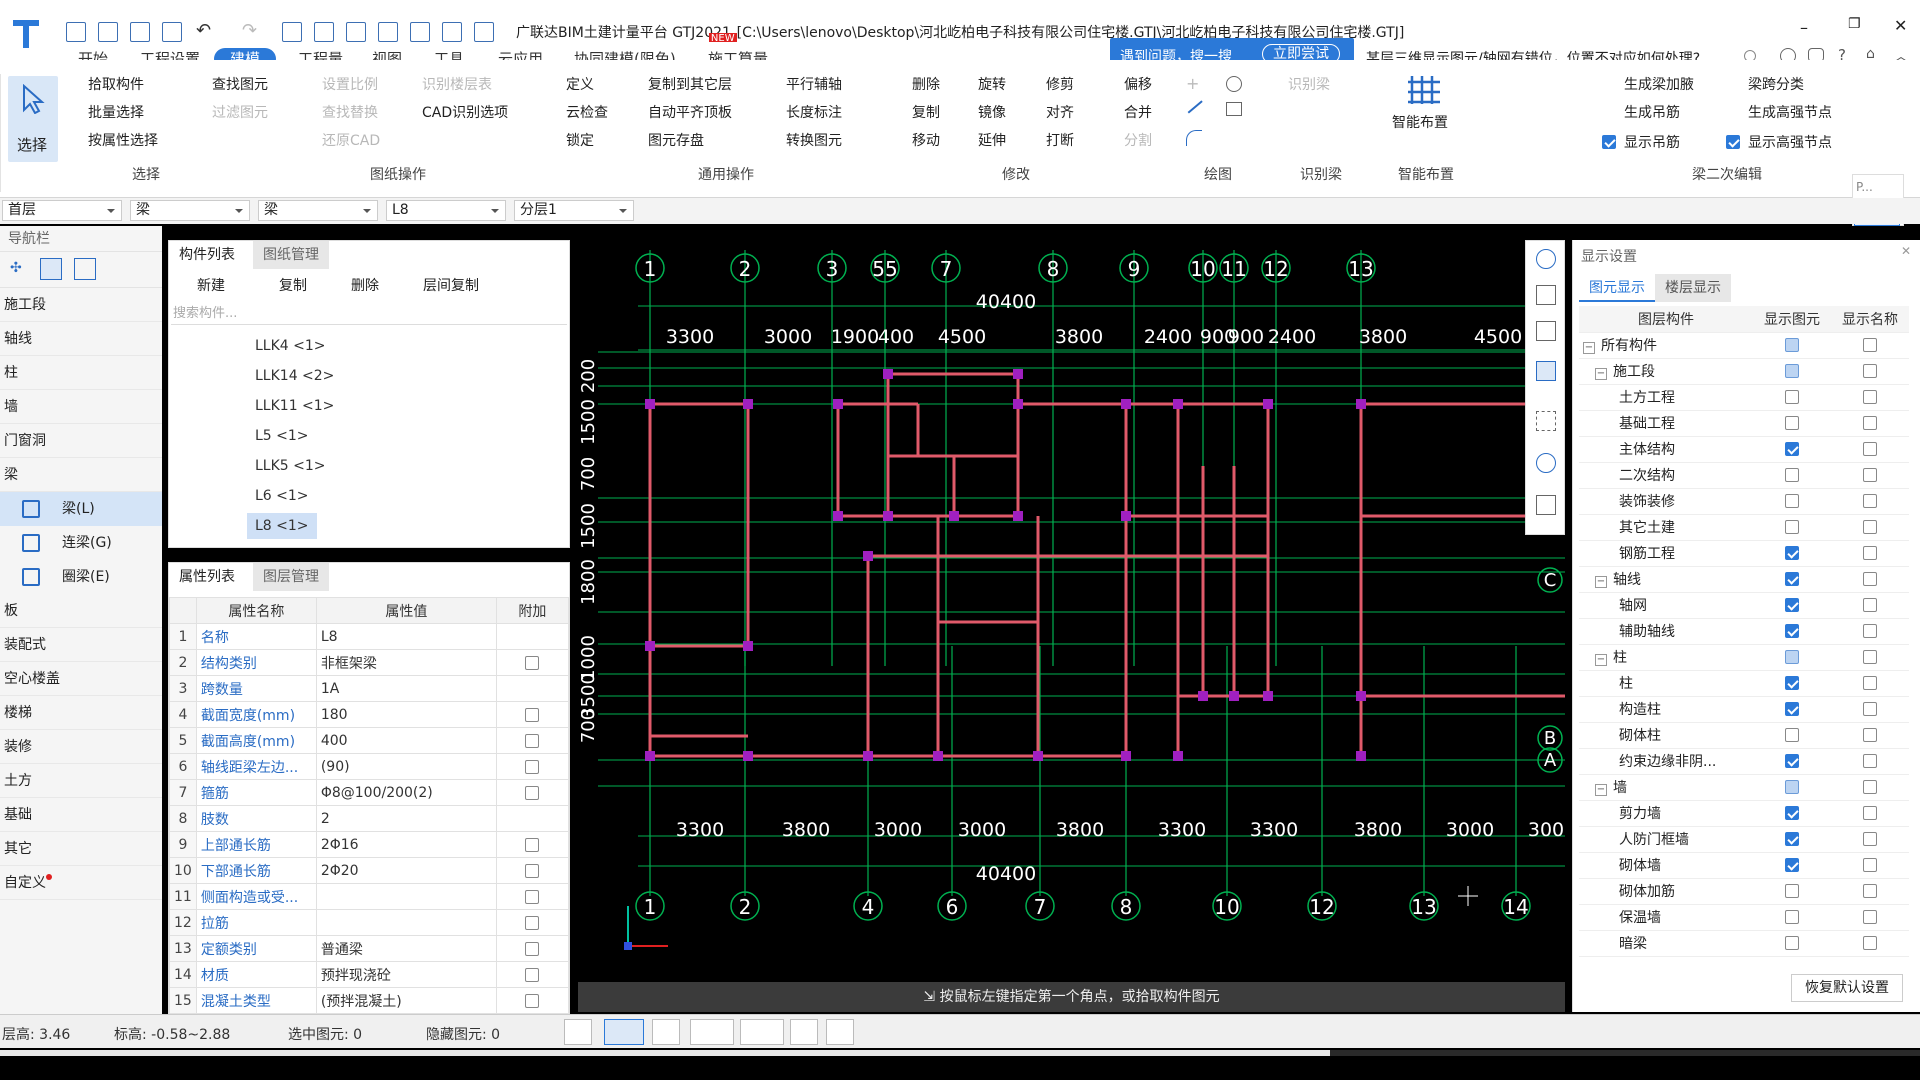 This screenshot has width=1920, height=1080. What do you see at coordinates (1777, 113) in the screenshot?
I see `gen-hs-node-button: 生成高强节点` at bounding box center [1777, 113].